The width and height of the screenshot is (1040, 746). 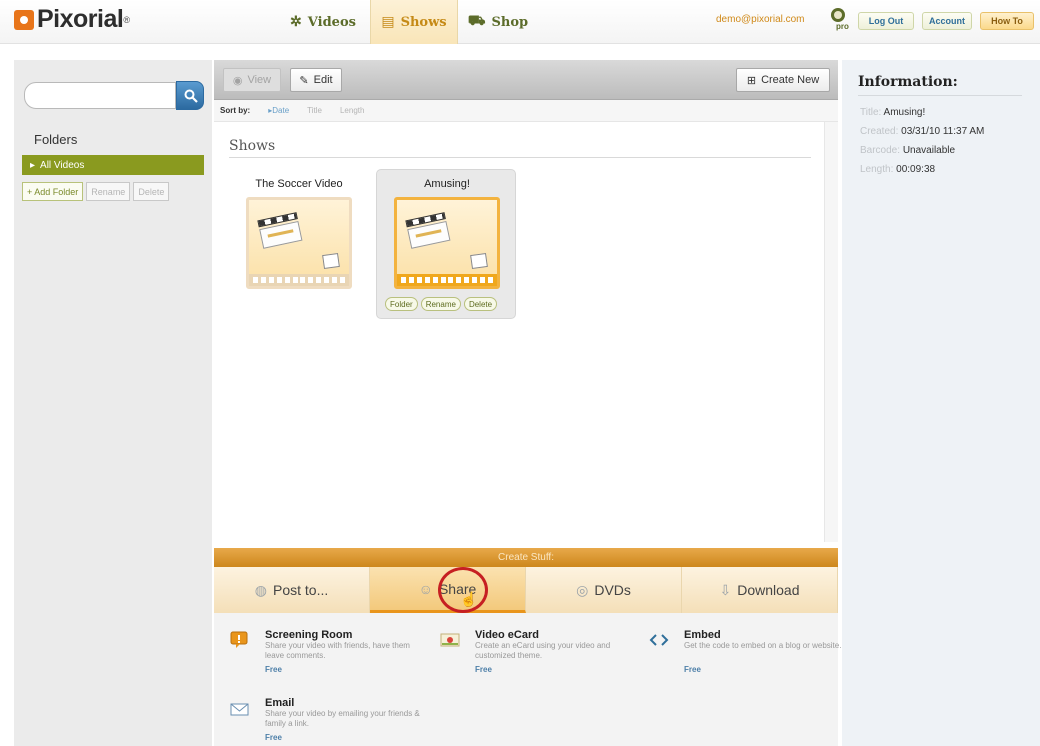 I want to click on show-card-soccer-video: The Soccer Video, so click(x=299, y=245).